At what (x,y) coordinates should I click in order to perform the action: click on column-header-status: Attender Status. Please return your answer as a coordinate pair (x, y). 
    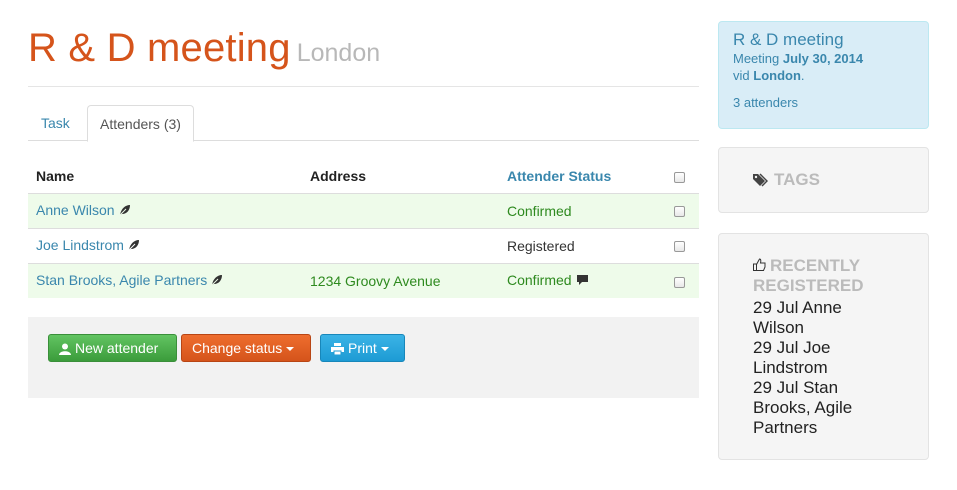
    Looking at the image, I should click on (579, 176).